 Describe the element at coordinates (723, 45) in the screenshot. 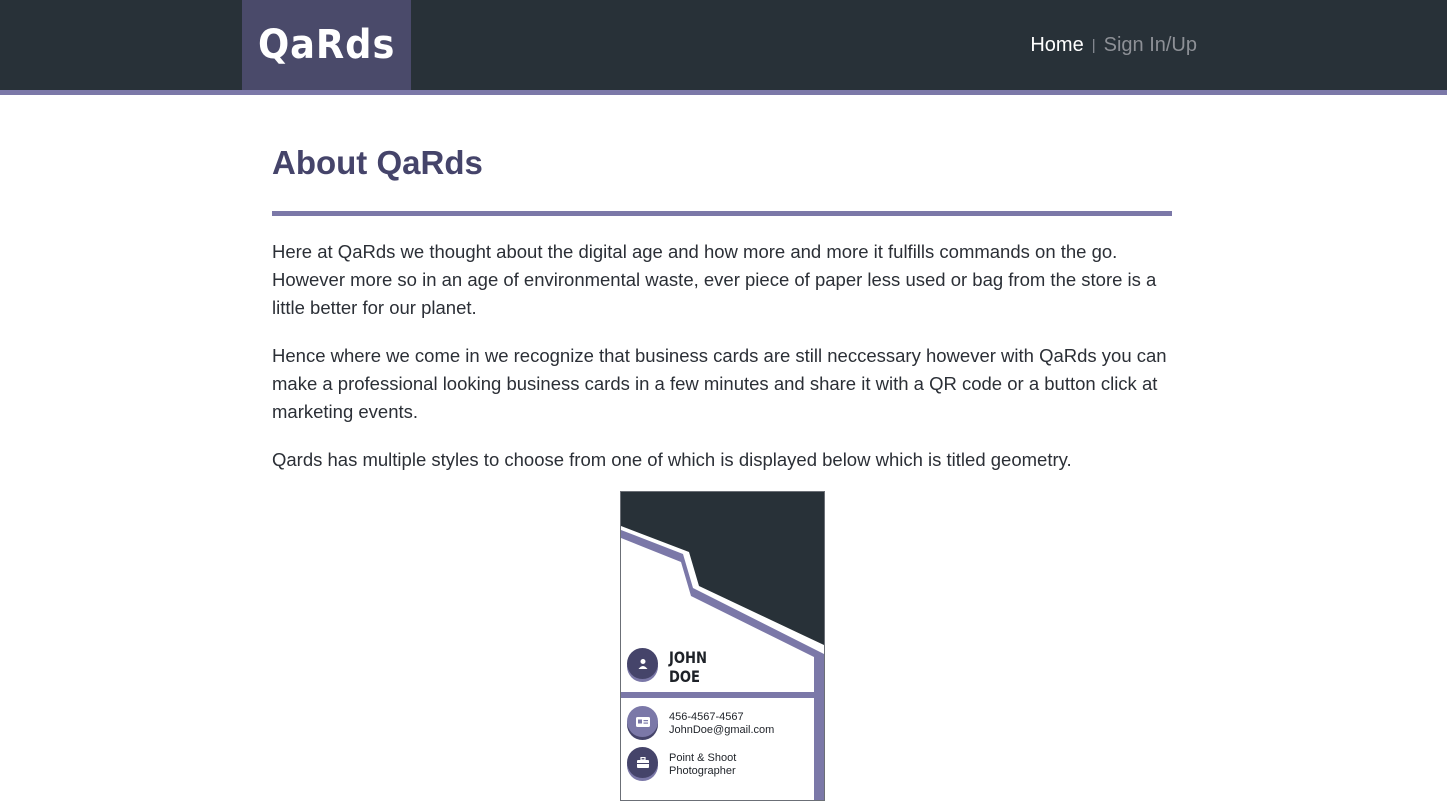

I see `header-background` at that location.